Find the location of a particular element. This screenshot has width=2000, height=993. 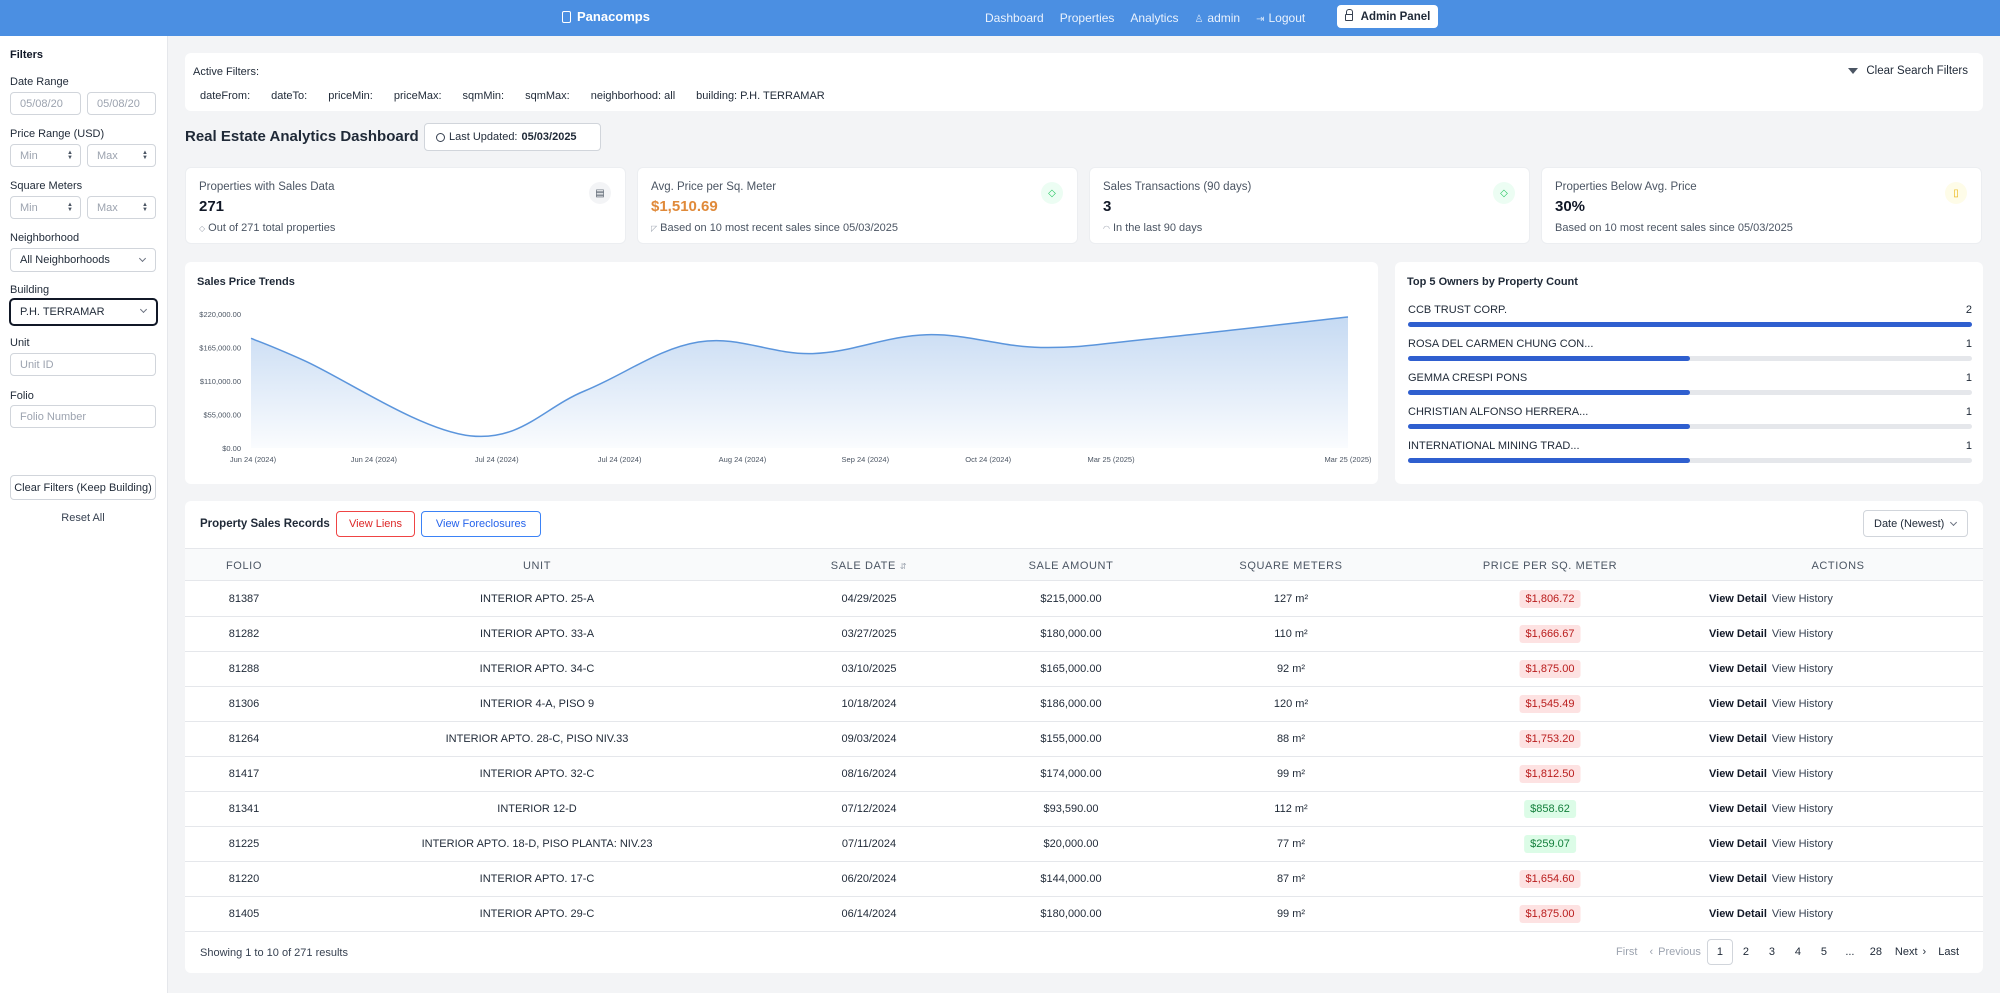

brand: Panacomps is located at coordinates (606, 16).